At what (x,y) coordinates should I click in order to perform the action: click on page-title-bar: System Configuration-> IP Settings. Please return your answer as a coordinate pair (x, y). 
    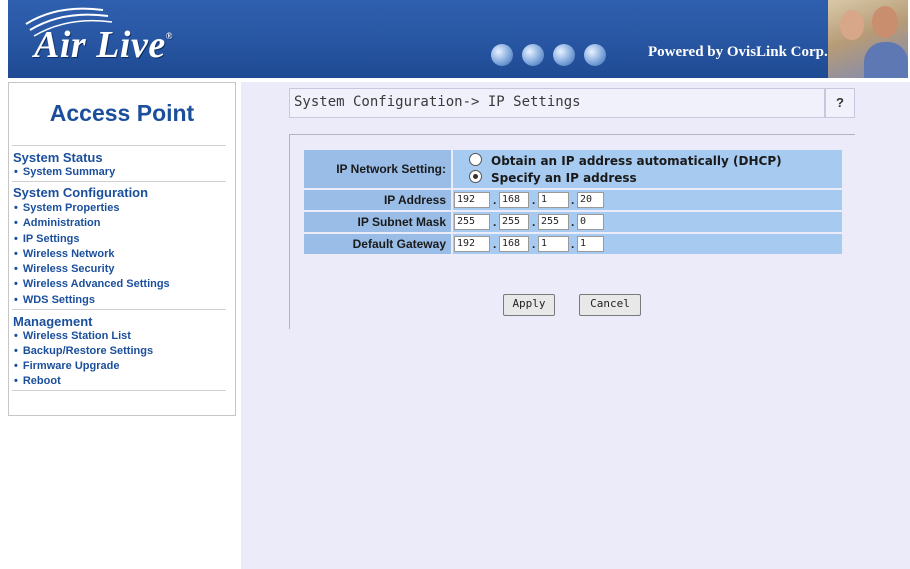
    Looking at the image, I should click on (557, 103).